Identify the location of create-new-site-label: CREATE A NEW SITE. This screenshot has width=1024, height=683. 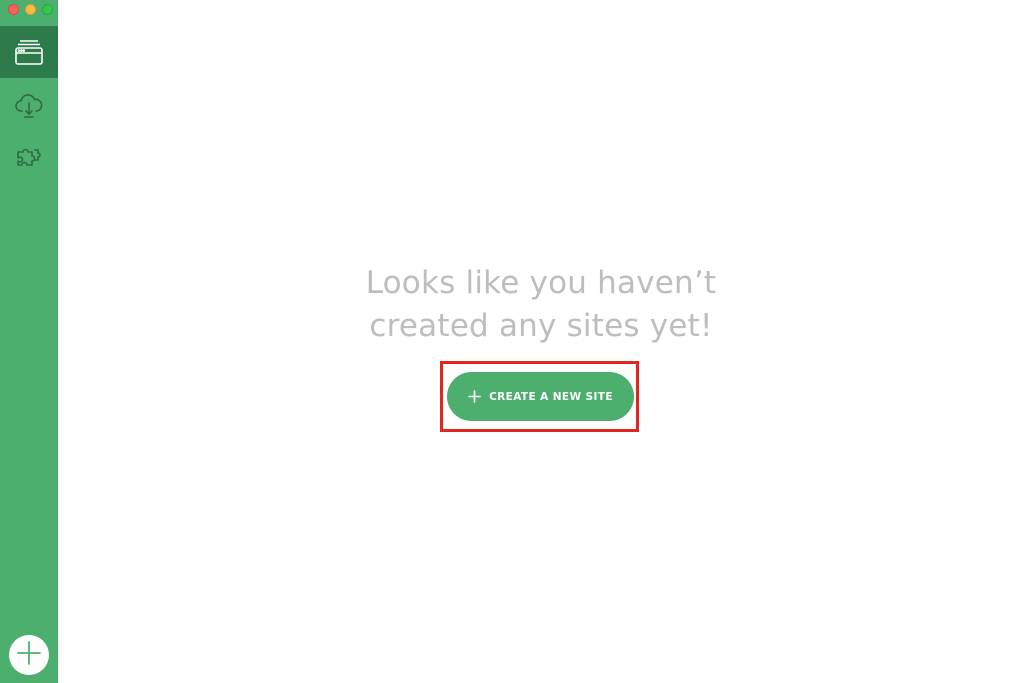
(551, 396).